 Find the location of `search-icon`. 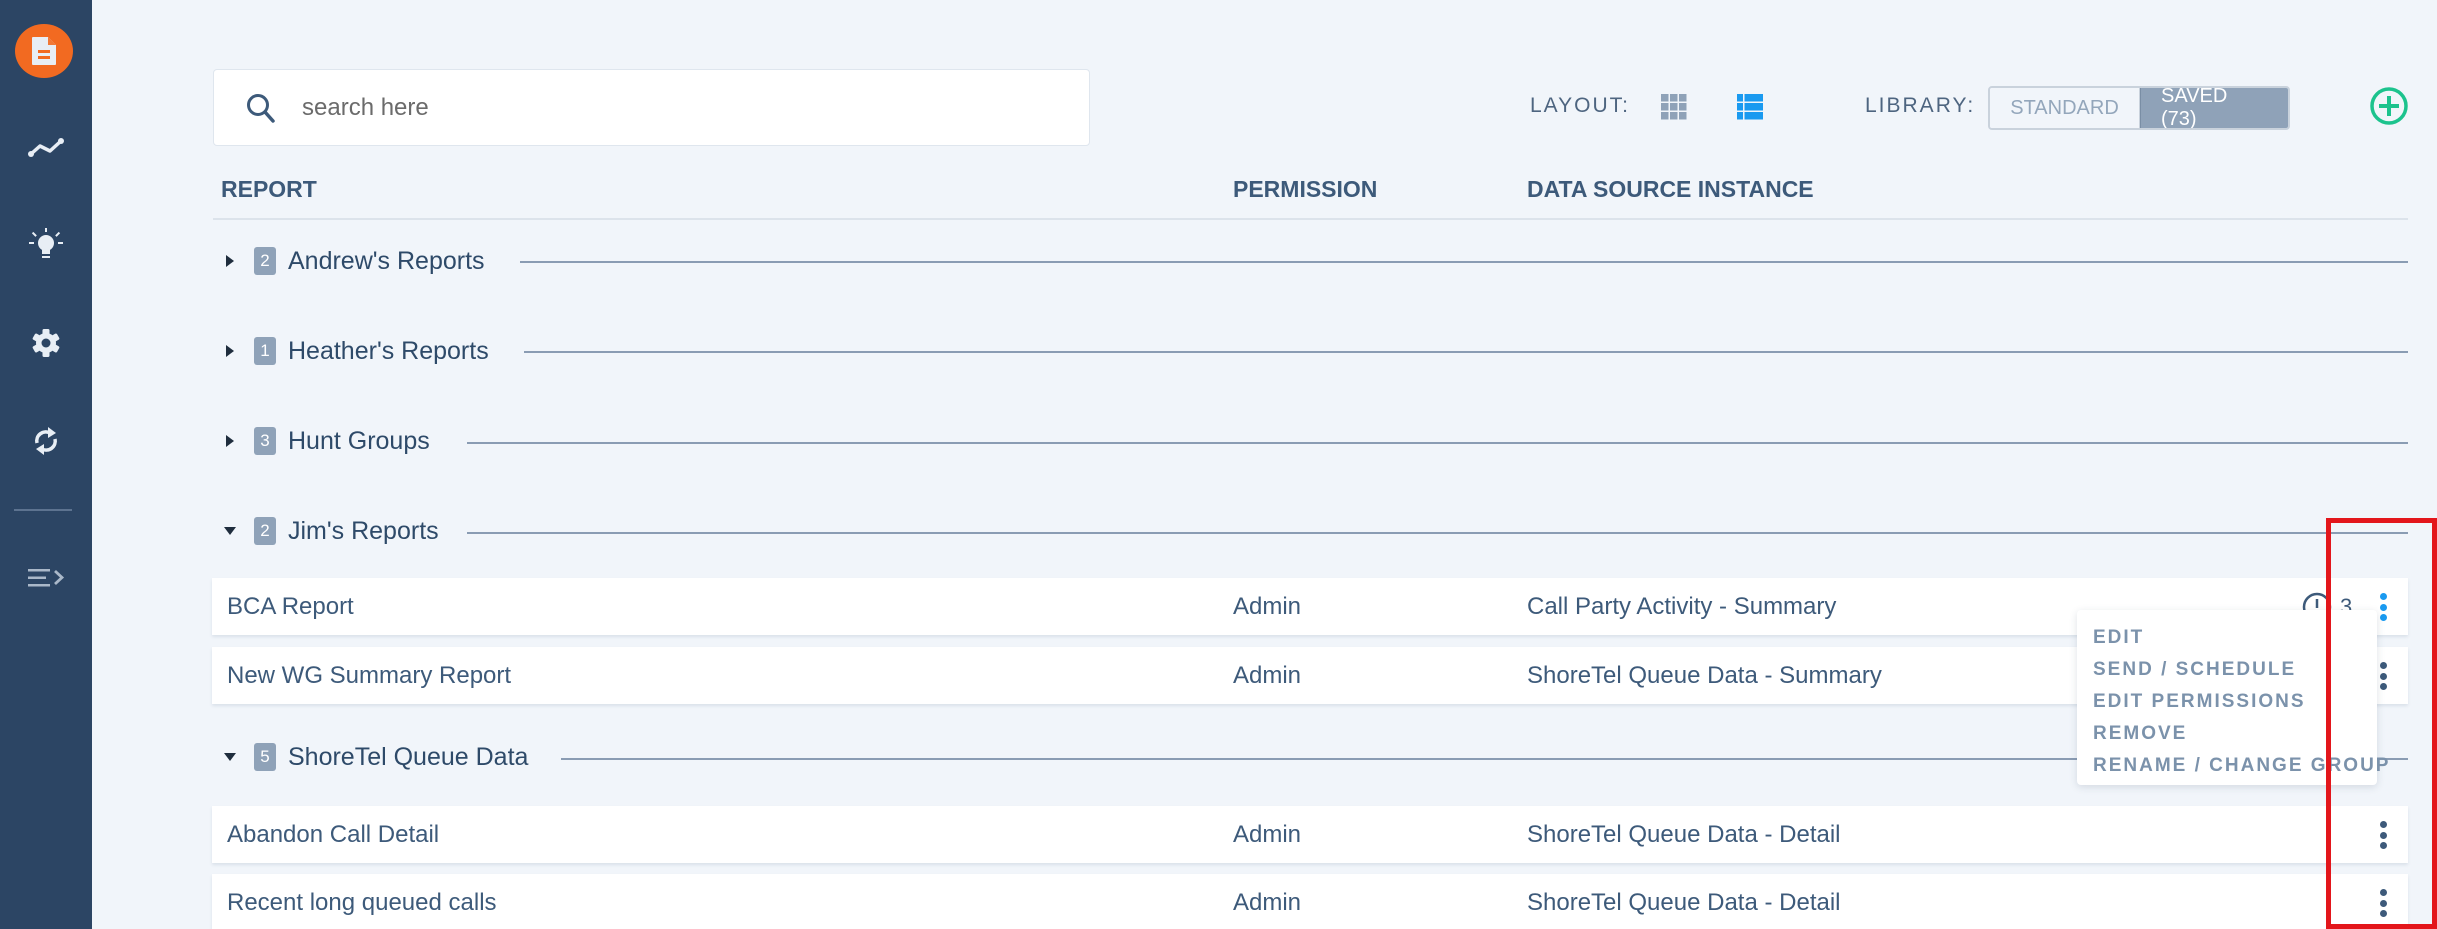

search-icon is located at coordinates (261, 108).